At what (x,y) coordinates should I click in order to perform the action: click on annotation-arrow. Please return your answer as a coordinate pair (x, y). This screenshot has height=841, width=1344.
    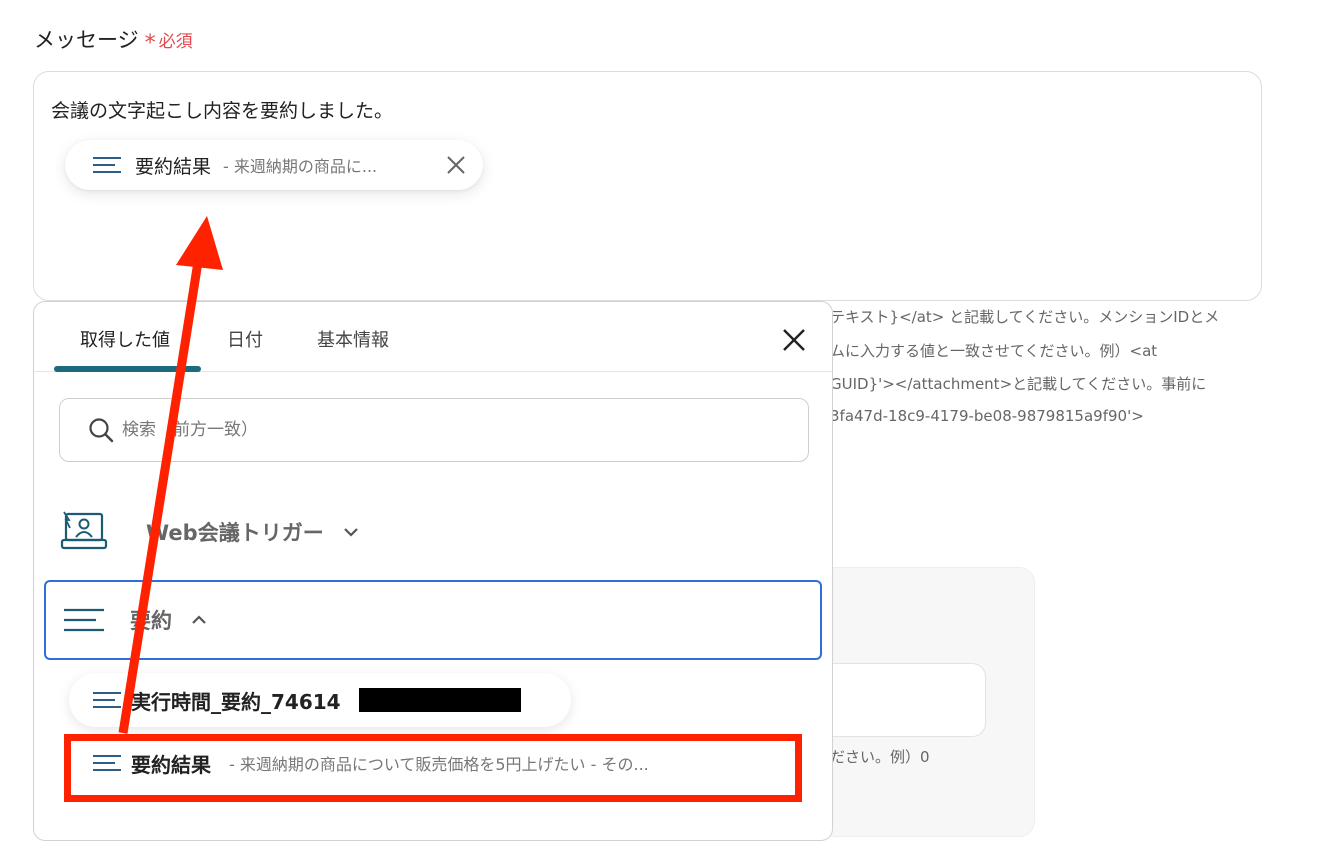
    Looking at the image, I should click on (170, 475).